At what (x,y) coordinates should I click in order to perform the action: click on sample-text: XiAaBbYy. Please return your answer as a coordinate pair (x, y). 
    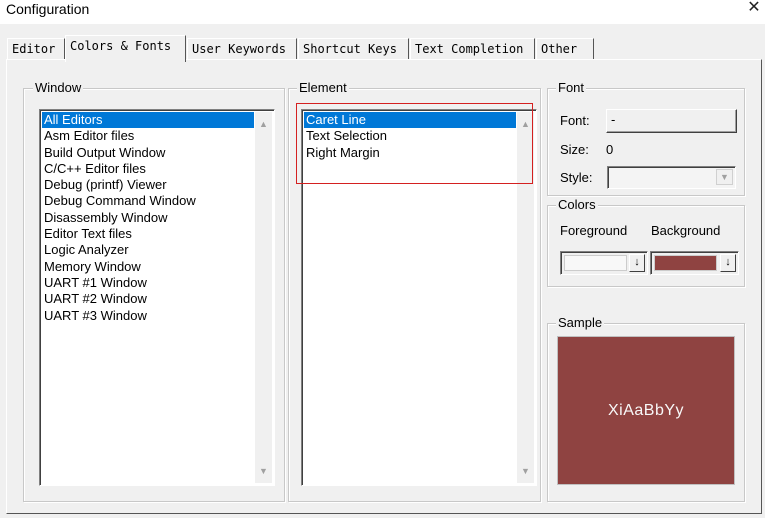
    Looking at the image, I should click on (646, 410).